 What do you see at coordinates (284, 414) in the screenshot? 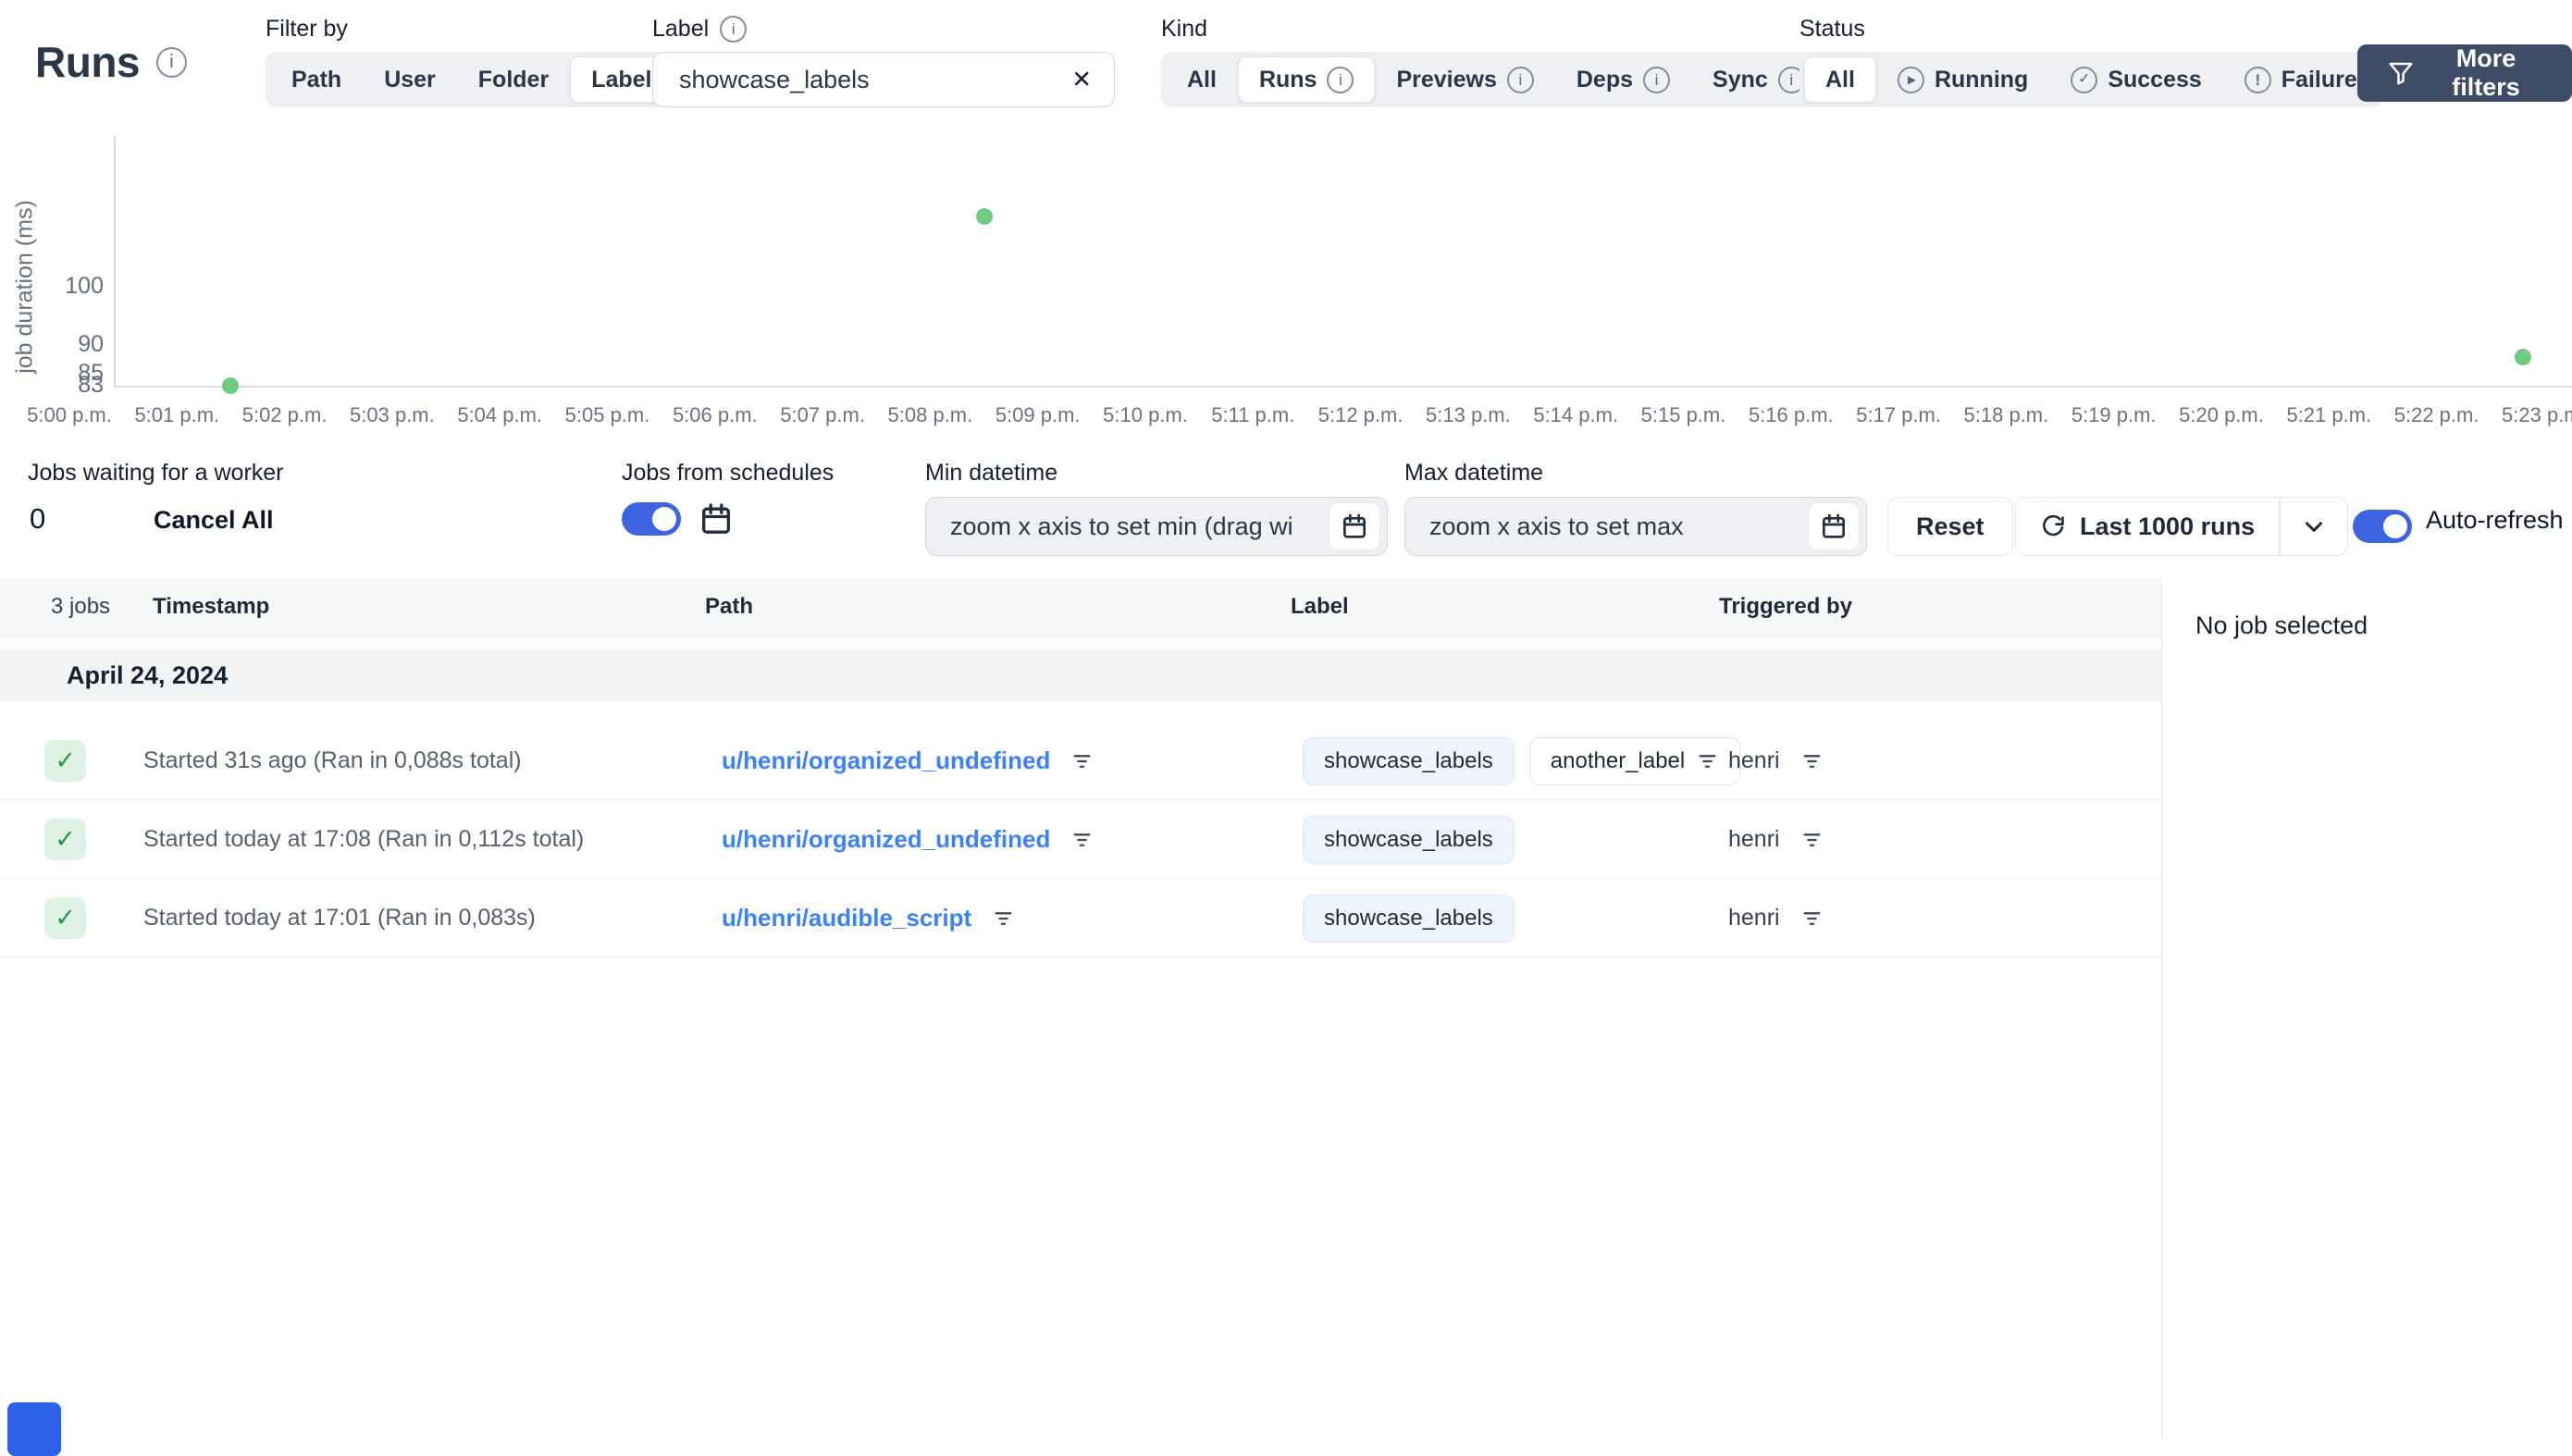
I see `x-axis-tick: 5:02 p.m.` at bounding box center [284, 414].